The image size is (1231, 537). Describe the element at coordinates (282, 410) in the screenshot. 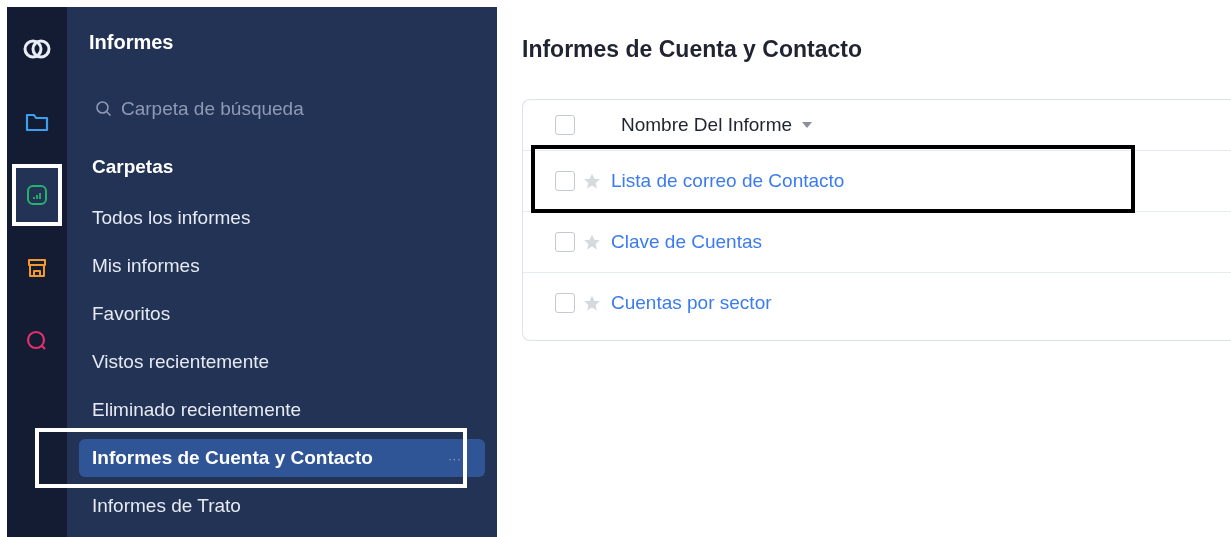

I see `folder-item: Eliminado recientemente` at that location.